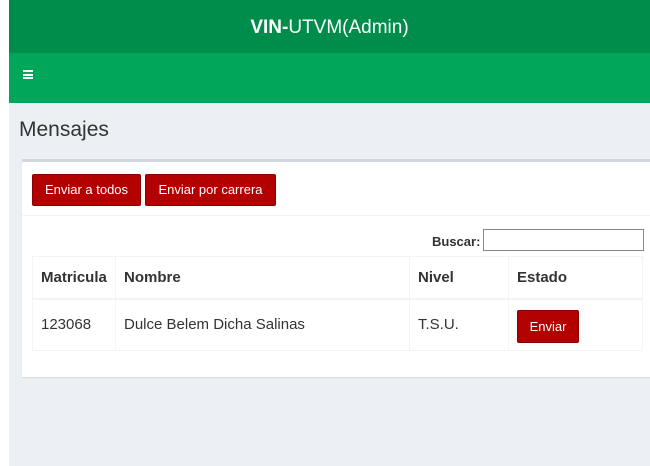 This screenshot has height=466, width=650. Describe the element at coordinates (74, 278) in the screenshot. I see `column-header-matricula: Matricula` at that location.